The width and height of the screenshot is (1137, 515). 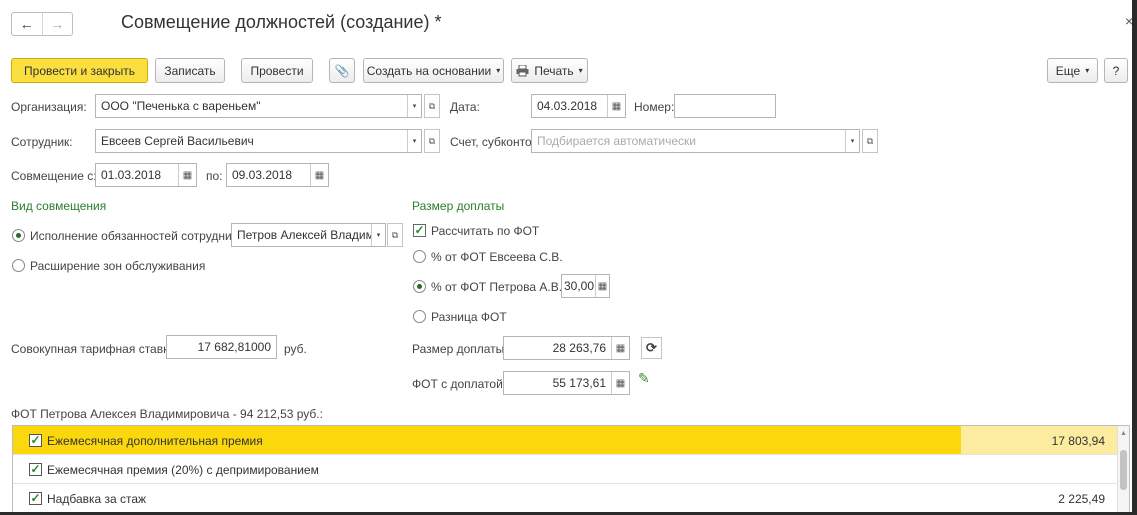 I want to click on pct-value: 30,00, so click(x=579, y=286).